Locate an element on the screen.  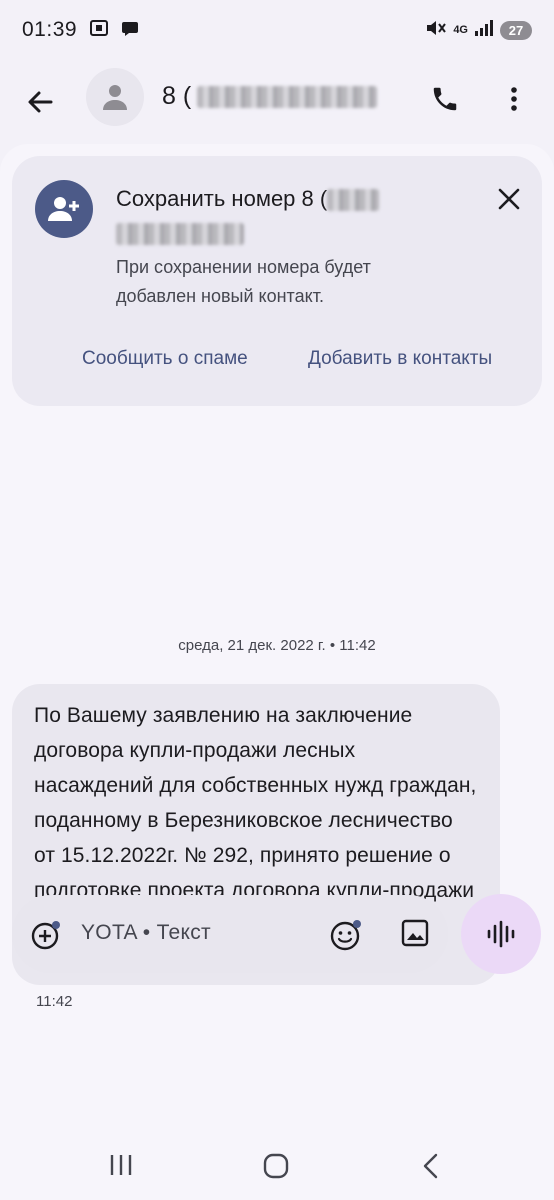
report-spam-button: Сообщить о спаме is located at coordinates (165, 359).